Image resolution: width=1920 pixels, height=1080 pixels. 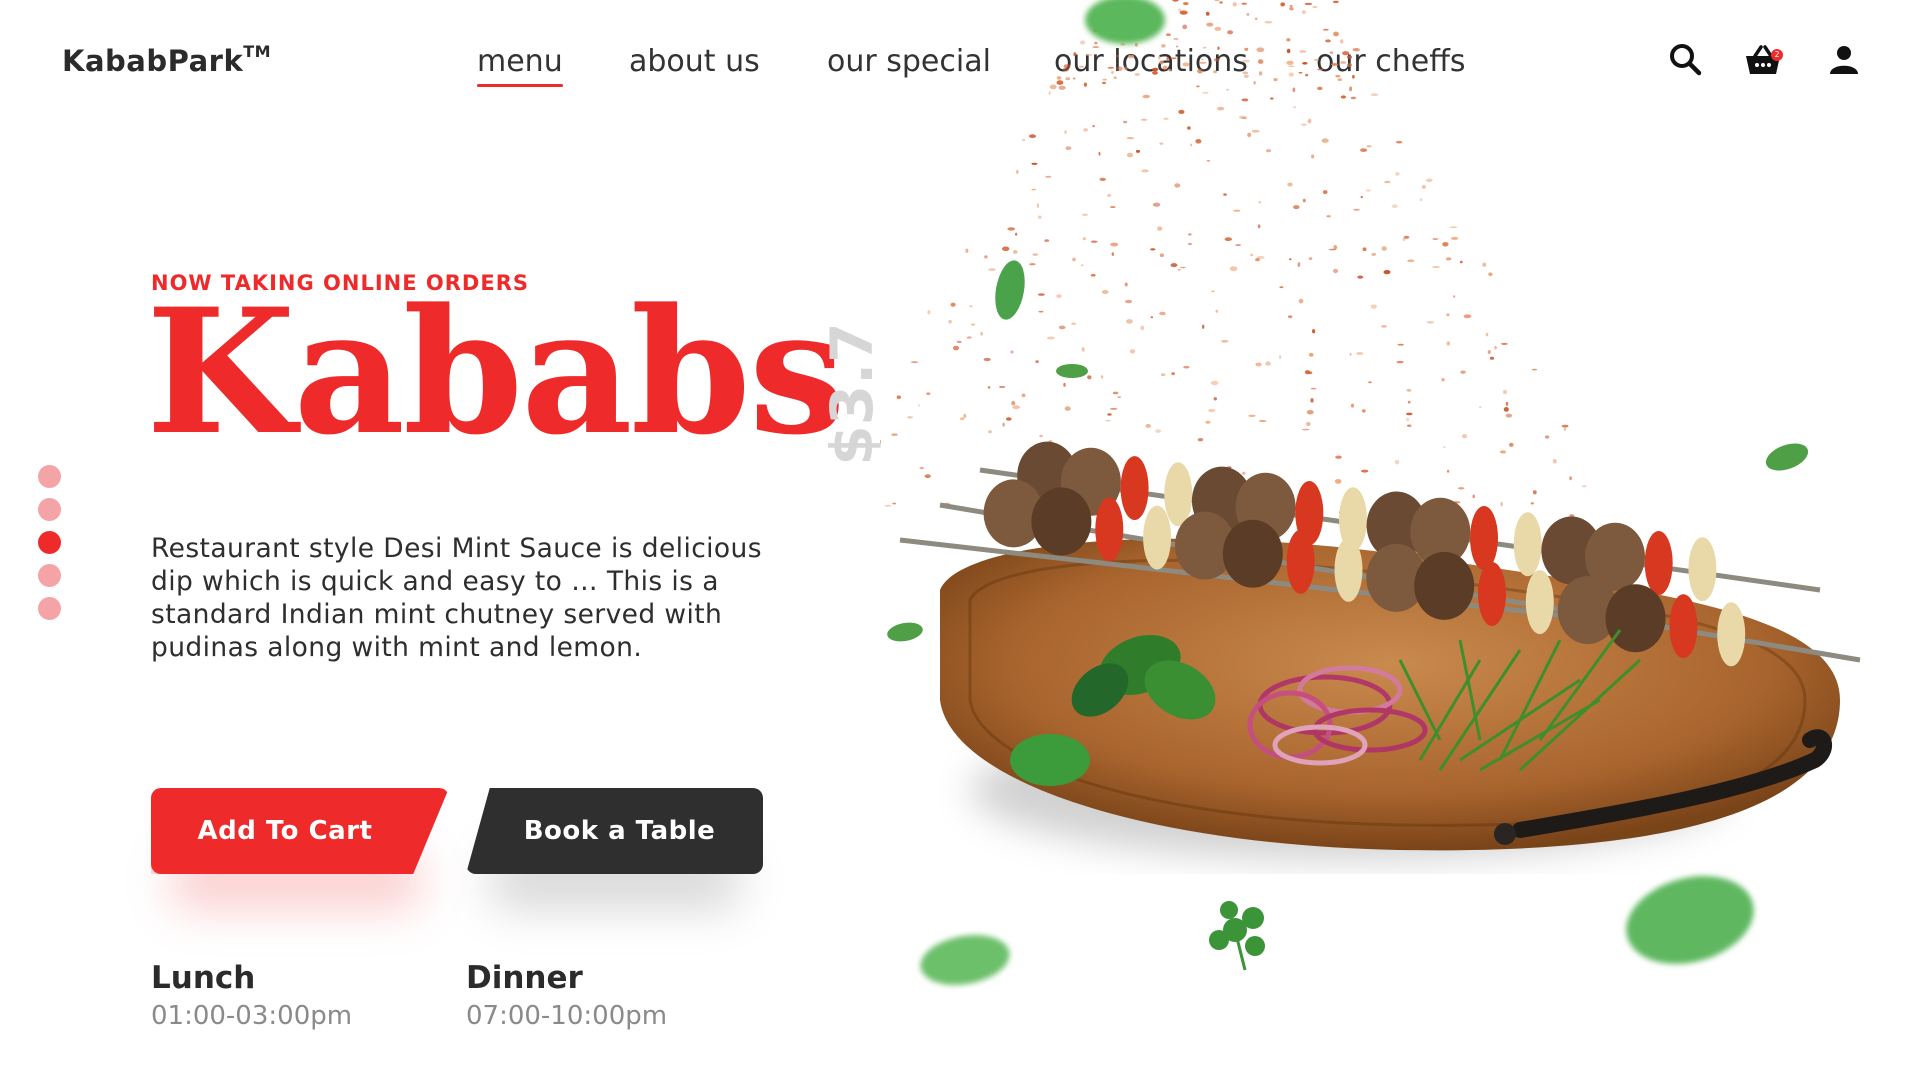 I want to click on brand-logo: KababParkTM, so click(x=167, y=60).